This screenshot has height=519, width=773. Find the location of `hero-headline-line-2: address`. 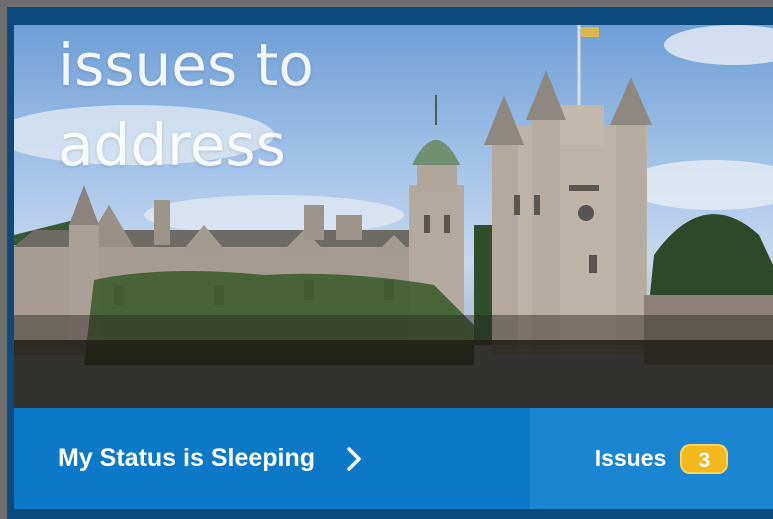

hero-headline-line-2: address is located at coordinates (172, 145).